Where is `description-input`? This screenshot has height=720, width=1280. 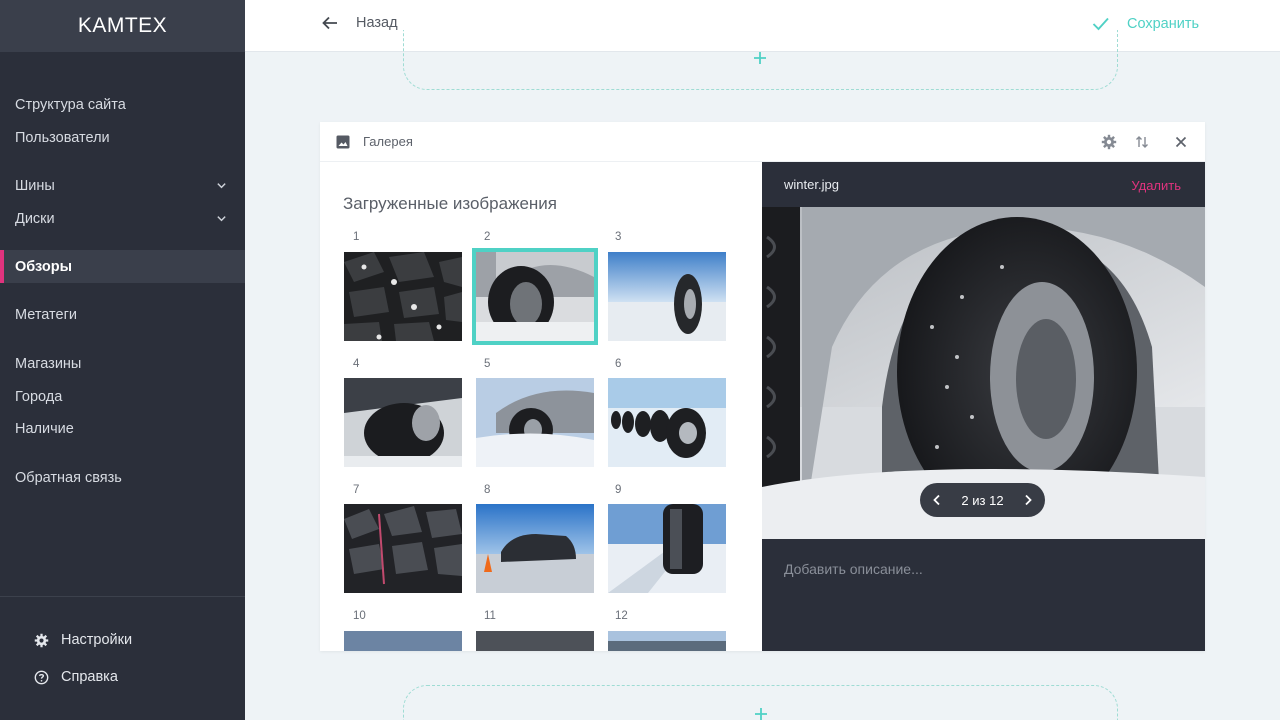 description-input is located at coordinates (983, 595).